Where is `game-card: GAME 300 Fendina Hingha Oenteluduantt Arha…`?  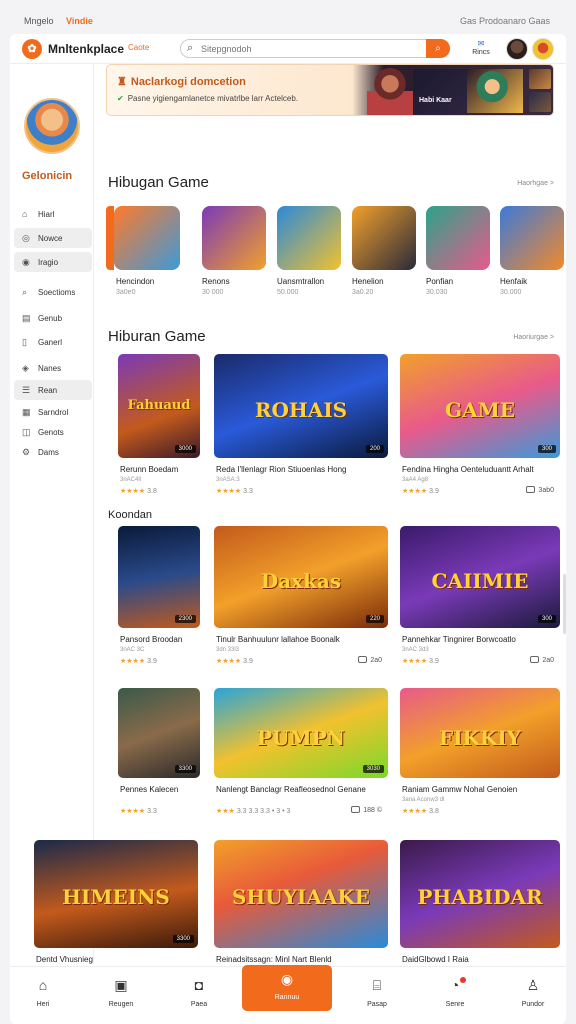
game-card: GAME 300 Fendina Hingha Oenteluduantt Arha… is located at coordinates (480, 426).